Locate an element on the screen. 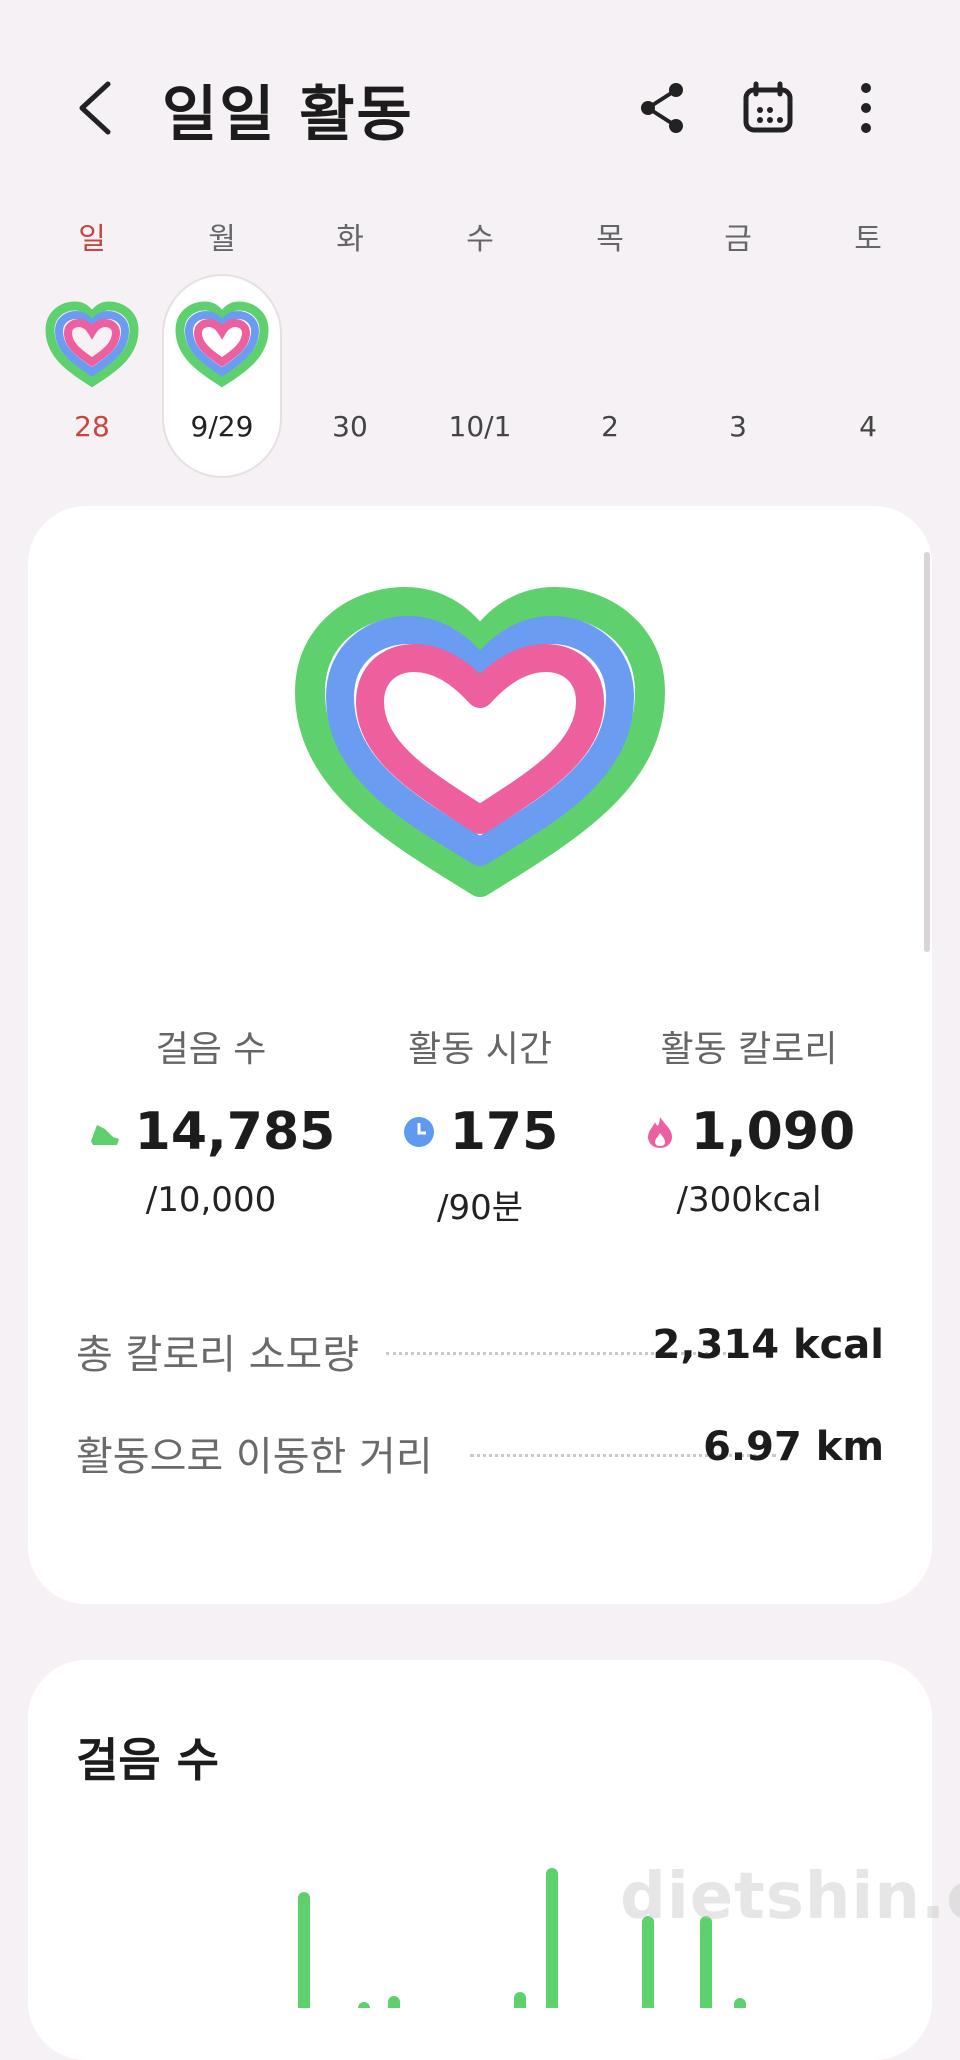 Image resolution: width=960 pixels, height=2060 pixels. more-vertical-icon is located at coordinates (866, 108).